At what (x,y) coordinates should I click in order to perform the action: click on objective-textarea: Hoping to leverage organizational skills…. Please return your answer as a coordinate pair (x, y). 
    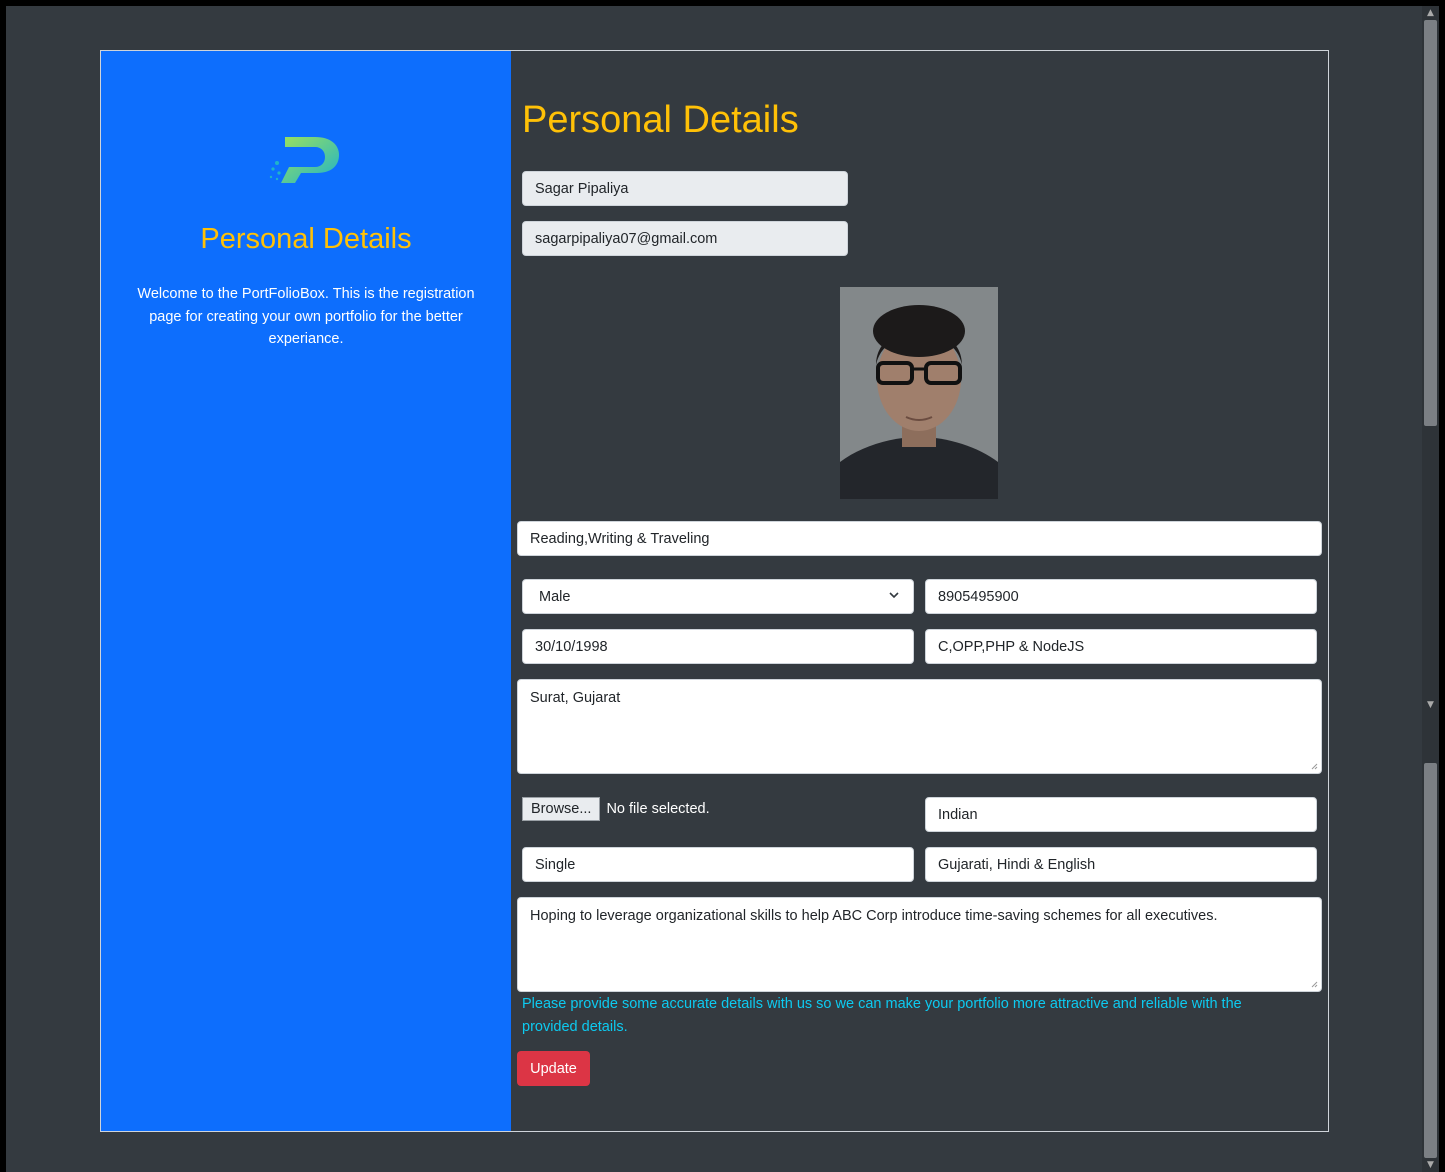
    Looking at the image, I should click on (919, 944).